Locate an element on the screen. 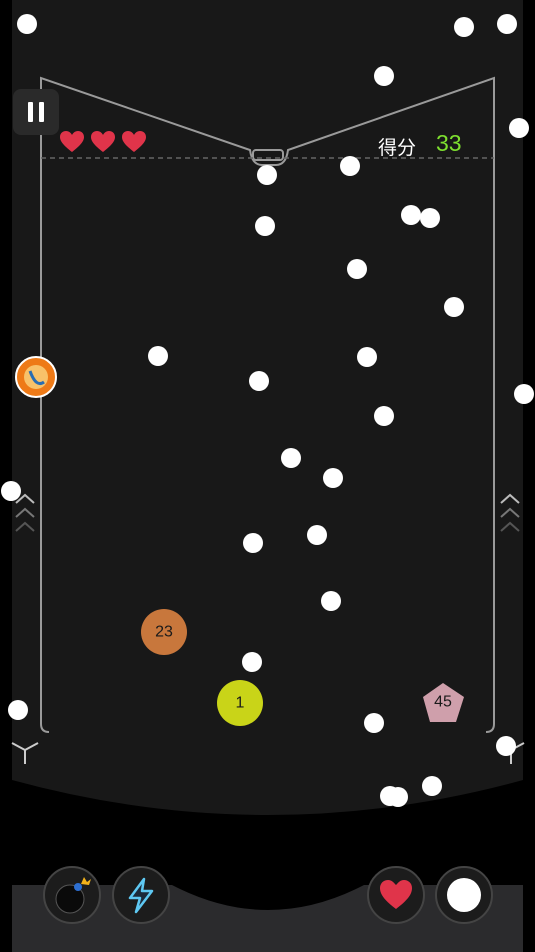  extra-ball-button is located at coordinates (464, 895).